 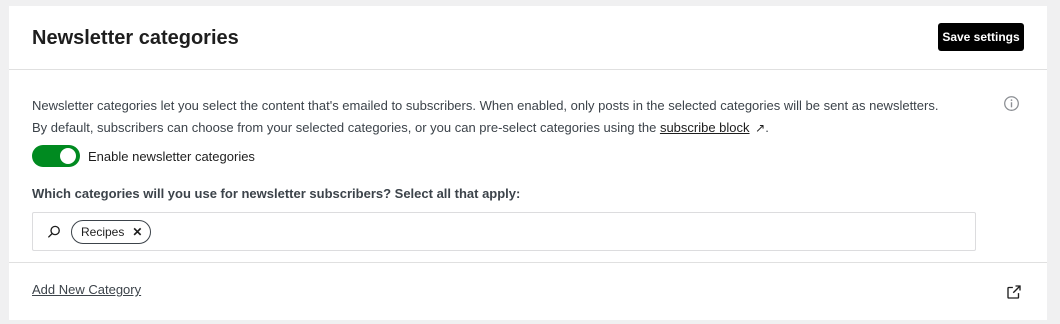 I want to click on info-icon, so click(x=1011, y=103).